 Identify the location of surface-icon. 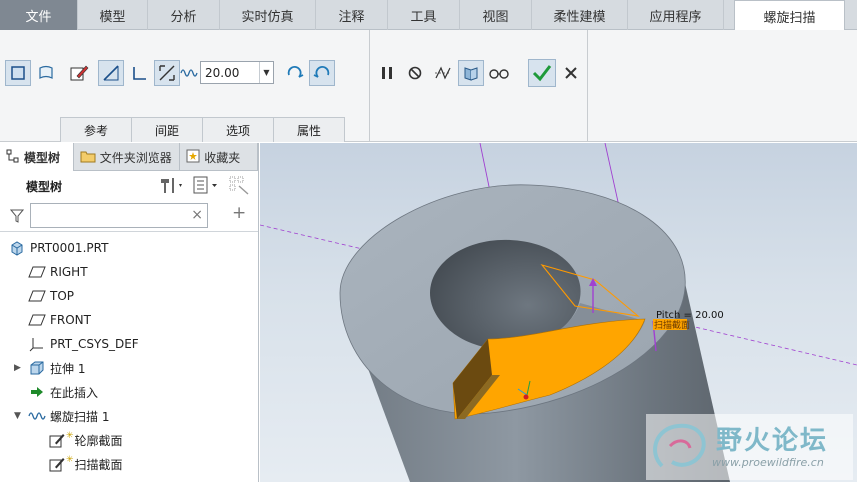
(46, 72).